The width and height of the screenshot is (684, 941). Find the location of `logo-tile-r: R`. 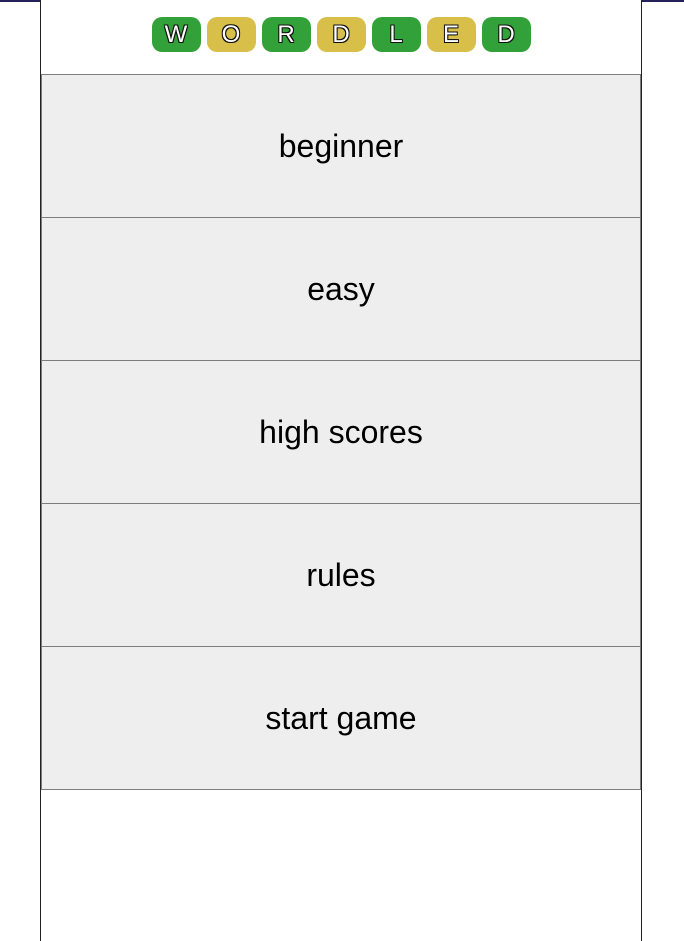

logo-tile-r: R is located at coordinates (286, 34).